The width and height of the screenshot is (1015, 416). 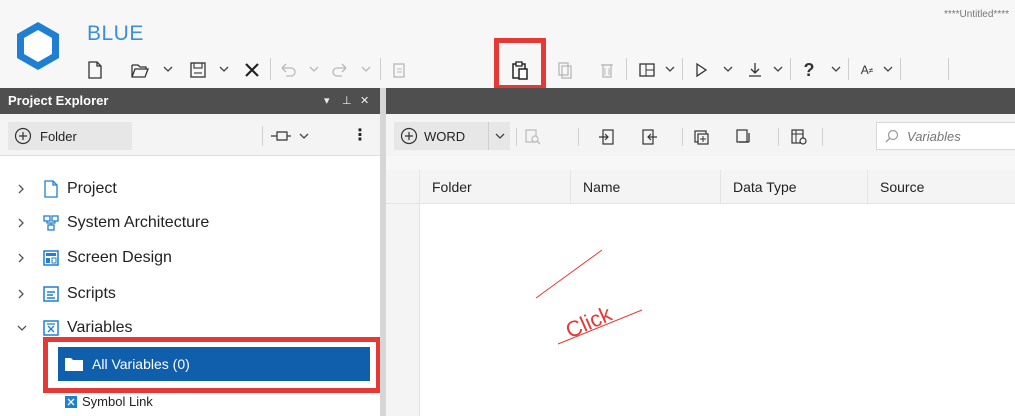 I want to click on screen-design-icon, so click(x=51, y=258).